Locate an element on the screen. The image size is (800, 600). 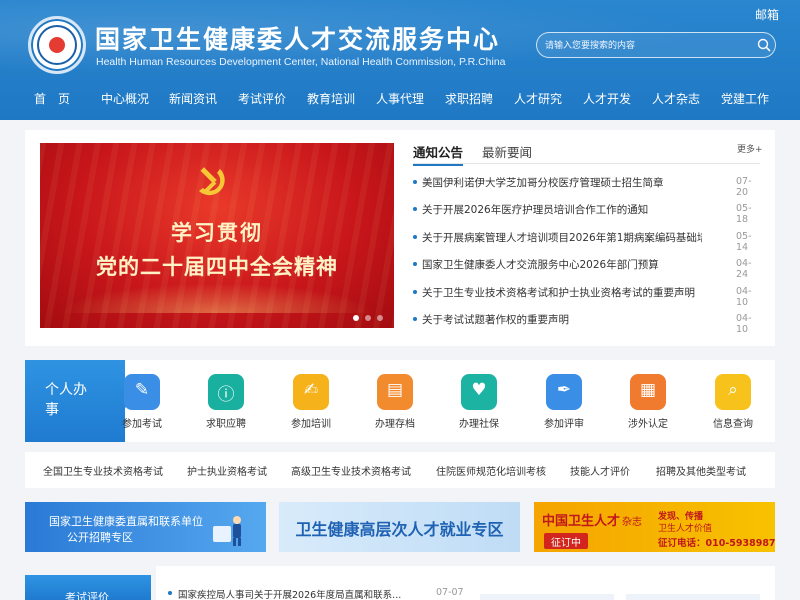
list-item: 国家疾控局人事司关于开展2026年度局直属和联系... 07-07 is located at coordinates (318, 592).